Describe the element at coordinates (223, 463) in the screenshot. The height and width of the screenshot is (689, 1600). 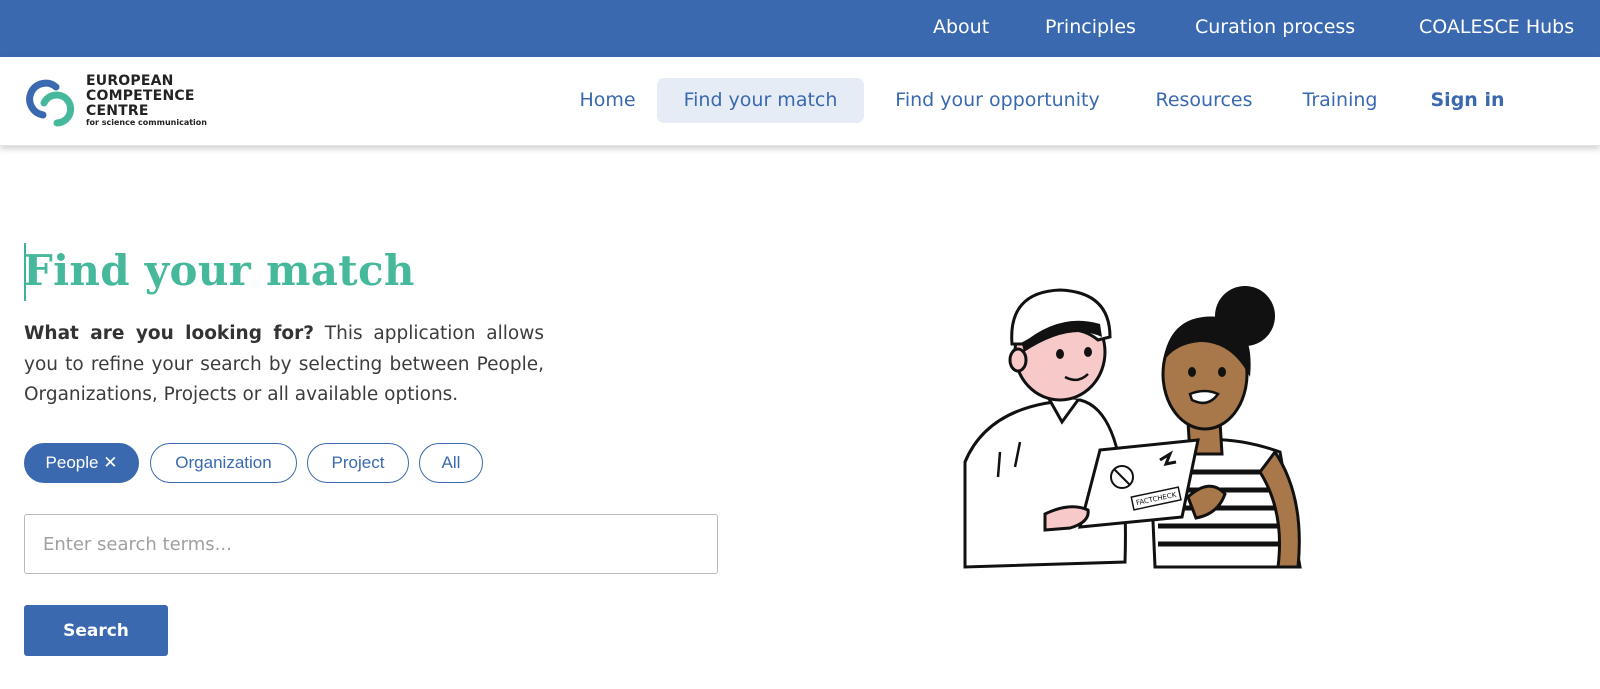
I see `filter-chip-organization: Organization` at that location.